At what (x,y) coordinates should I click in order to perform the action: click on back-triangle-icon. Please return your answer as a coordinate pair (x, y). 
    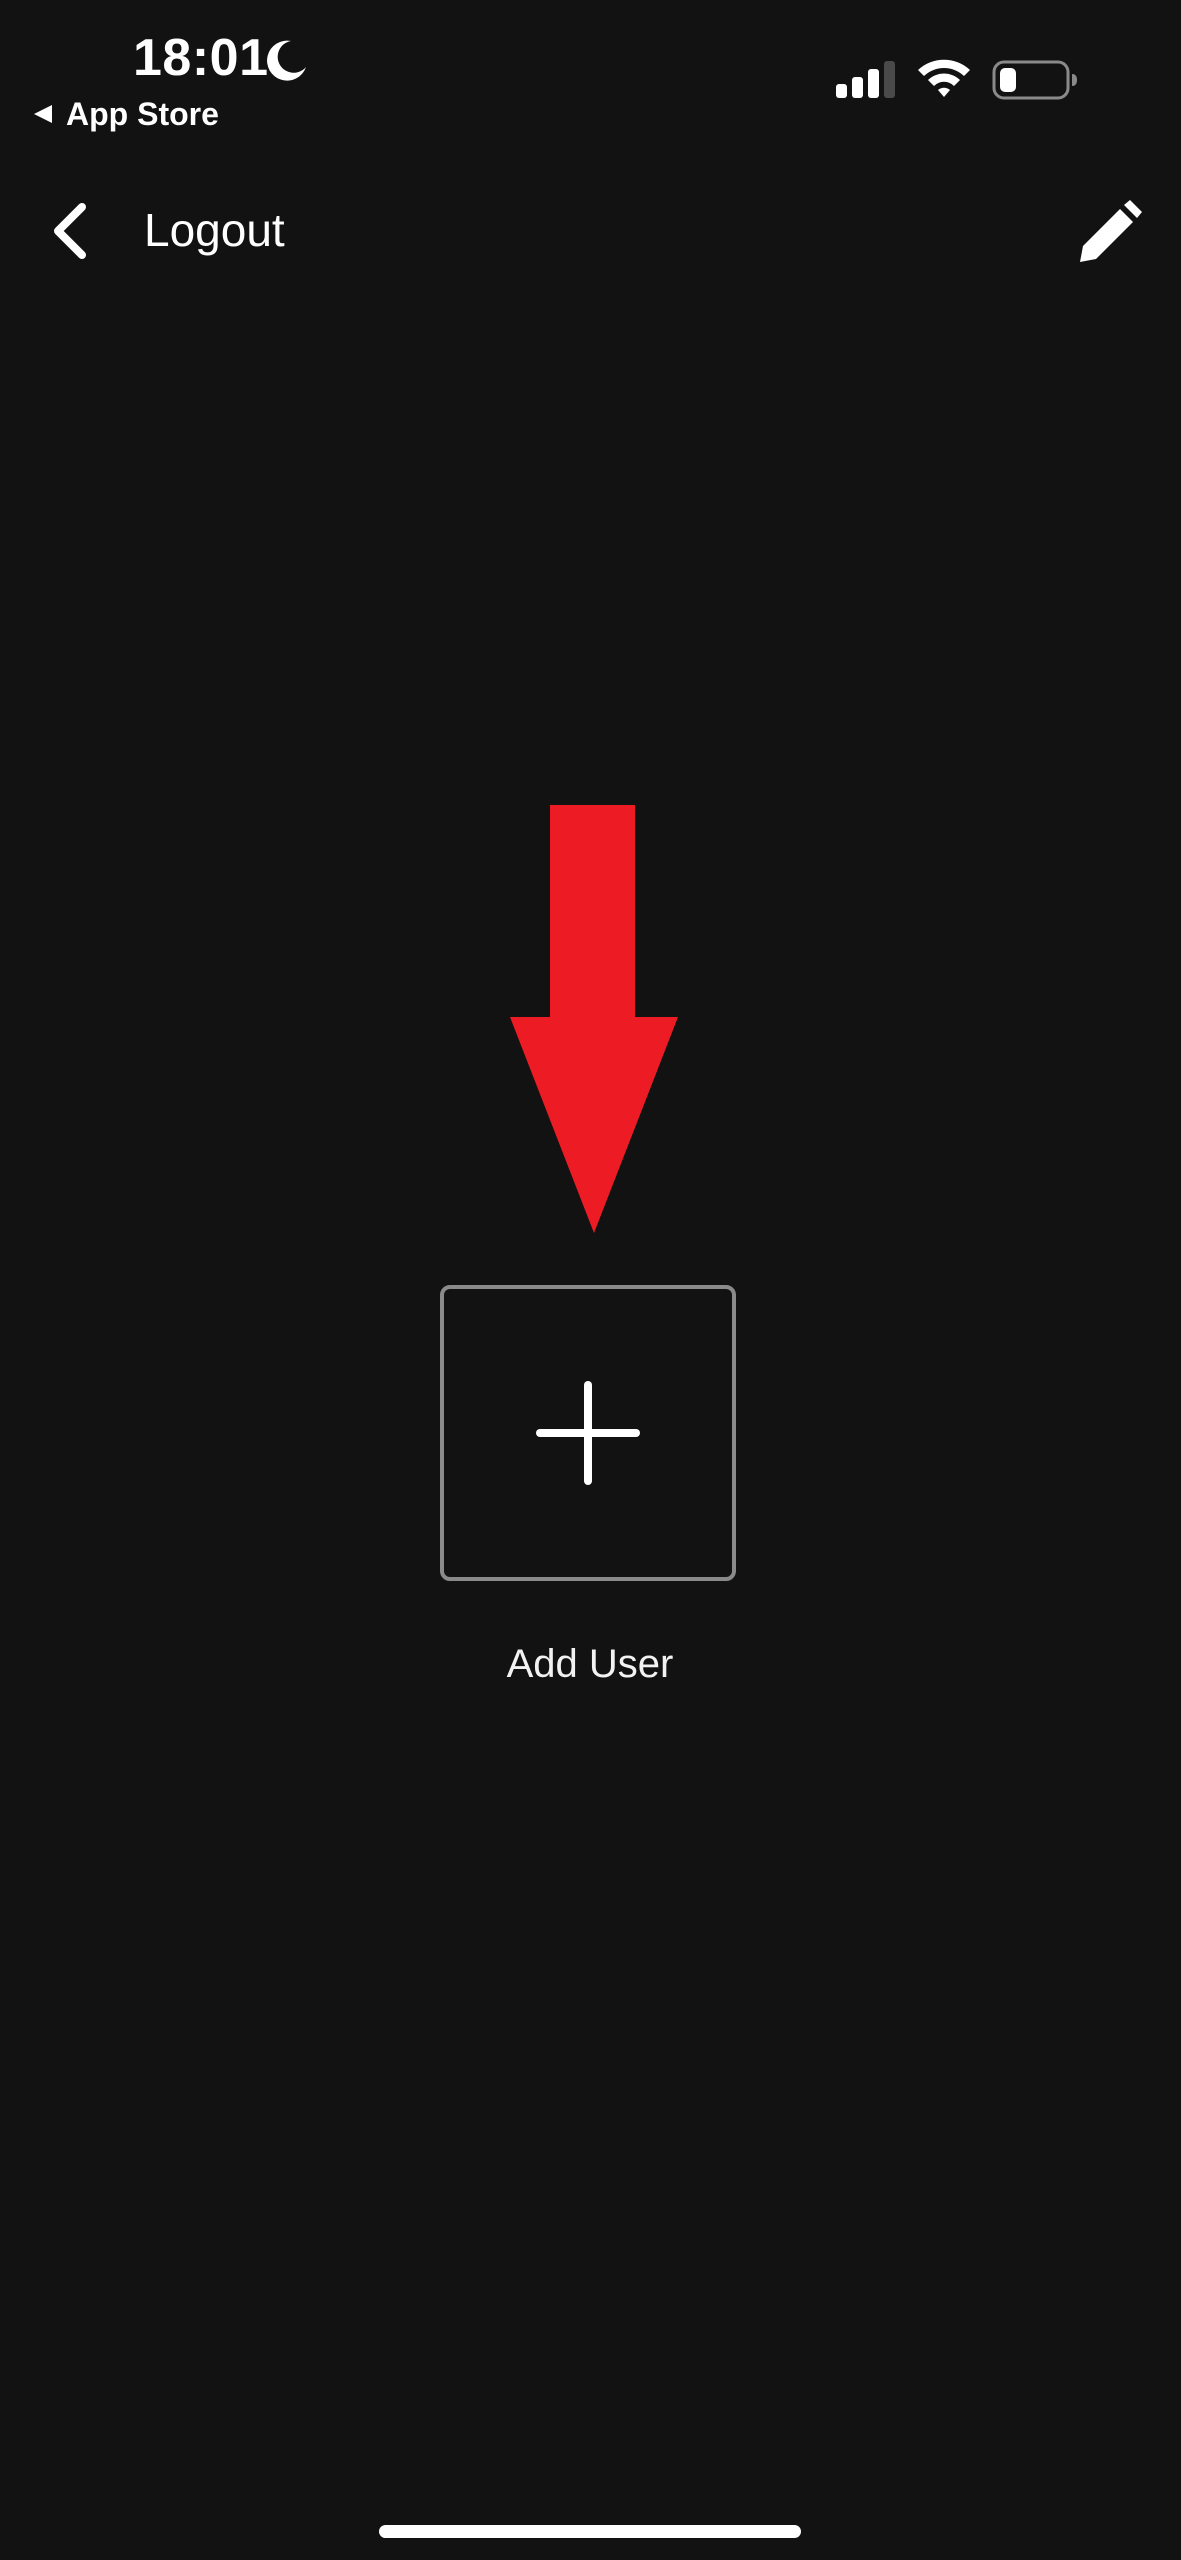
    Looking at the image, I should click on (43, 114).